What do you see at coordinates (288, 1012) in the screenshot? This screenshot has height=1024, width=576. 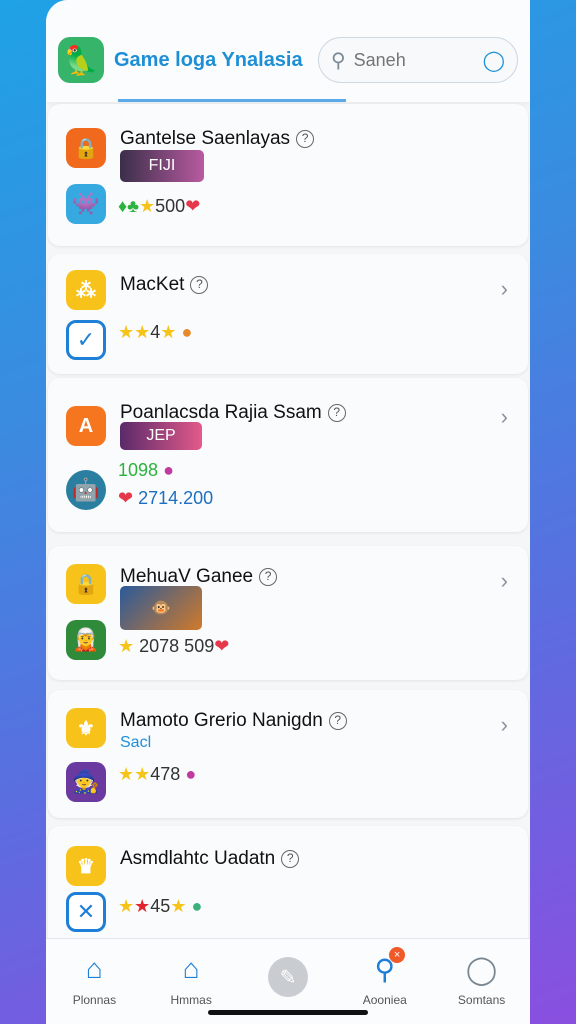 I see `home-indicator` at bounding box center [288, 1012].